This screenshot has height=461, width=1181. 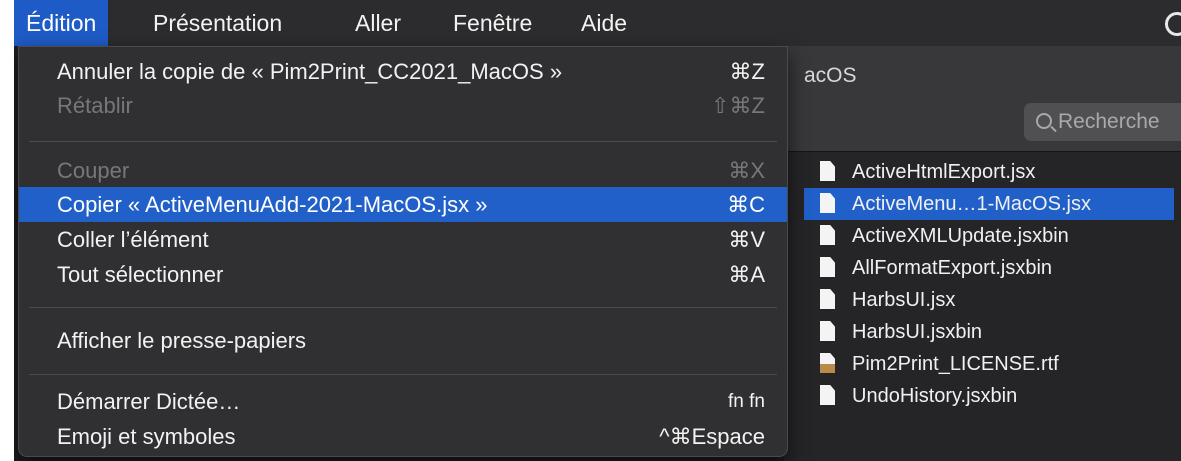 I want to click on menu-item-label: Tout sélectionner, so click(x=140, y=274).